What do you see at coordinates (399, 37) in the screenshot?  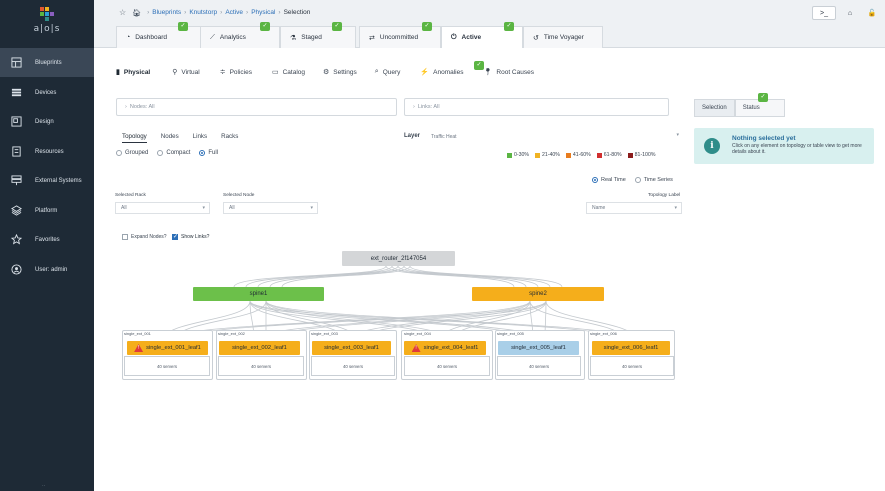 I see `tab-label: Uncommitted` at bounding box center [399, 37].